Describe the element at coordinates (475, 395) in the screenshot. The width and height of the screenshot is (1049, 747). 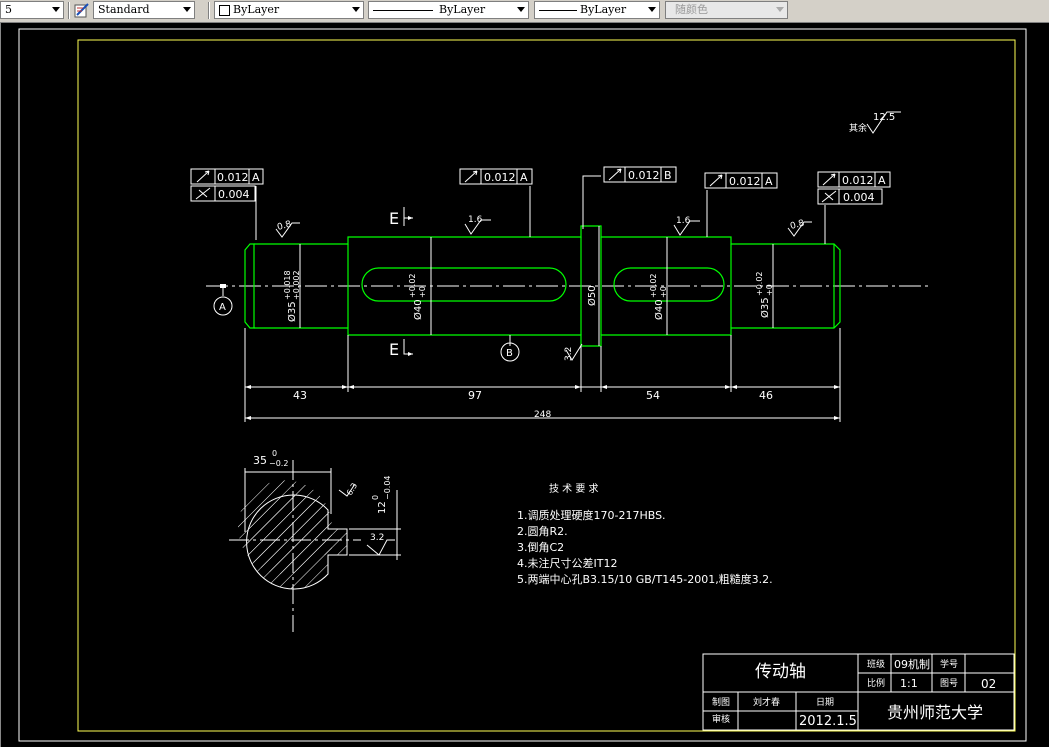
I see `length-dim-2: 97` at that location.